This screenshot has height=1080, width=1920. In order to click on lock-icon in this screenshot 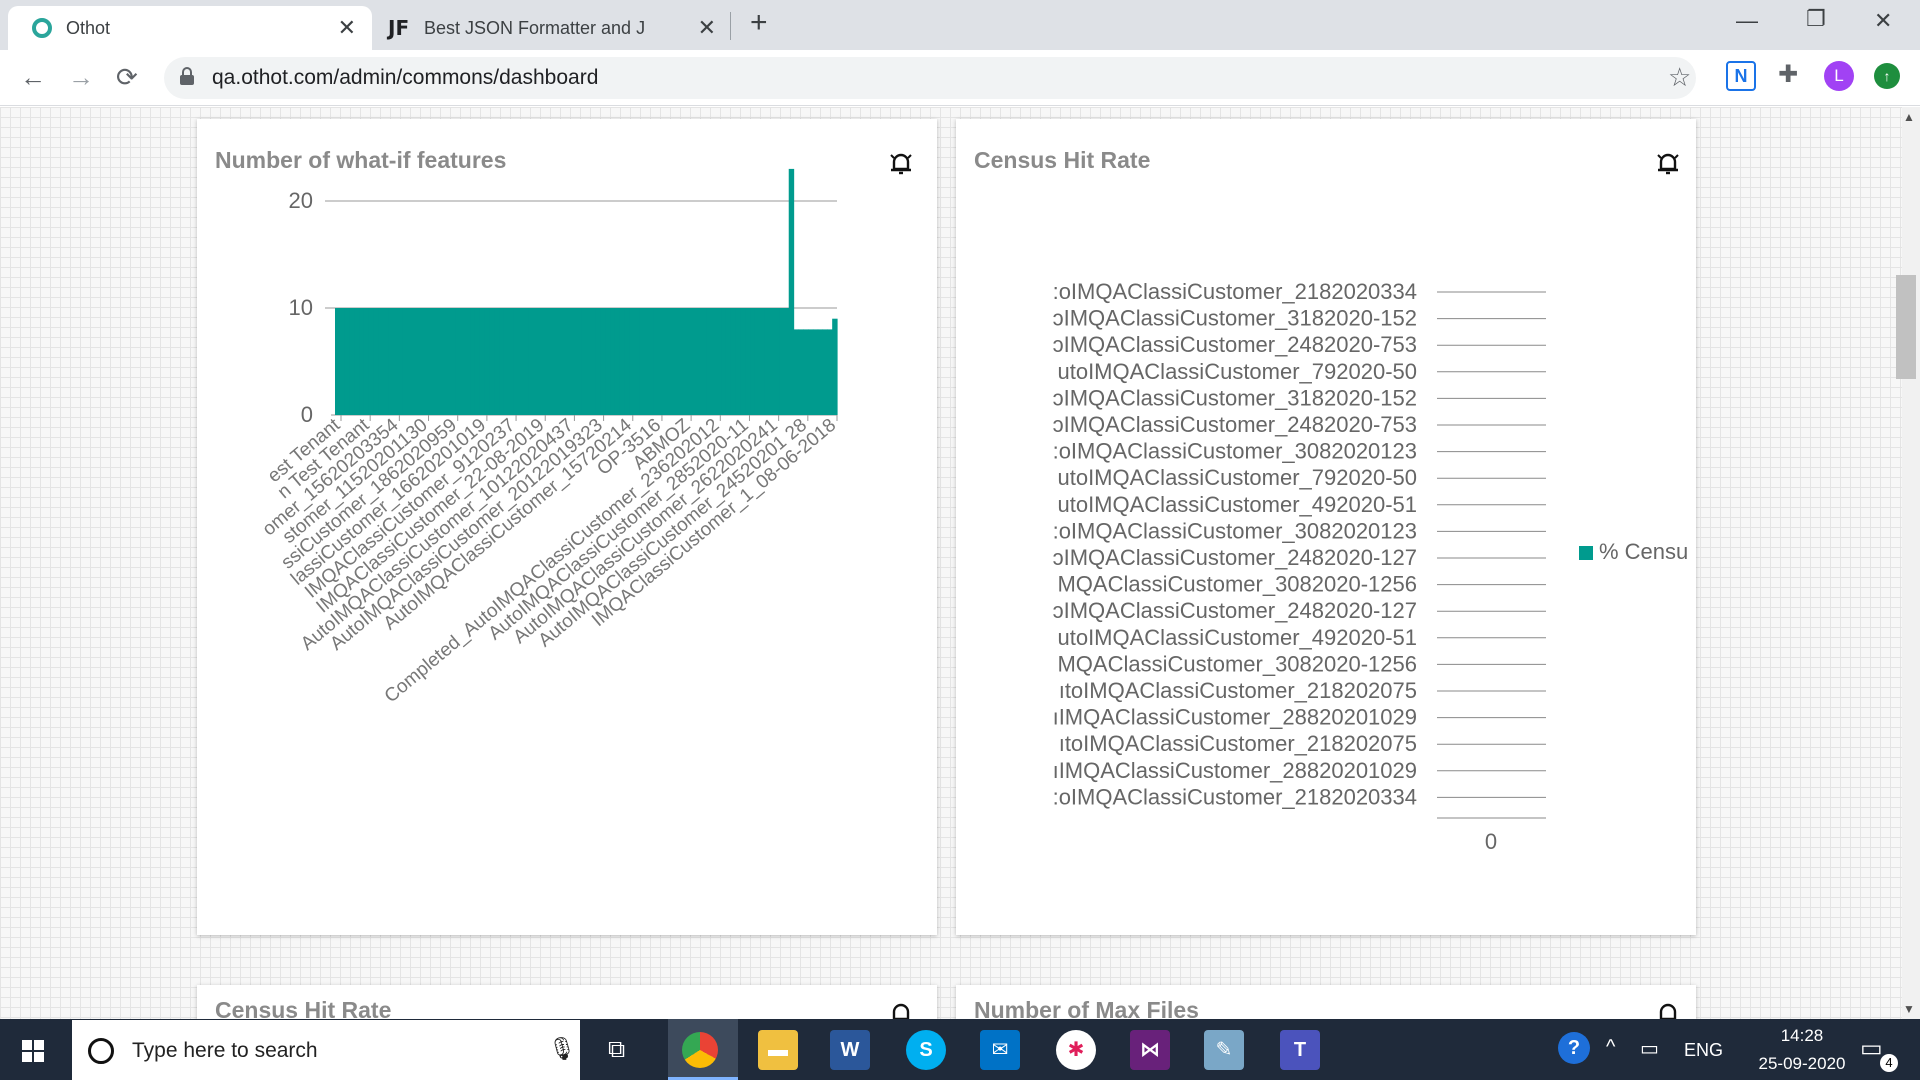, I will do `click(187, 76)`.